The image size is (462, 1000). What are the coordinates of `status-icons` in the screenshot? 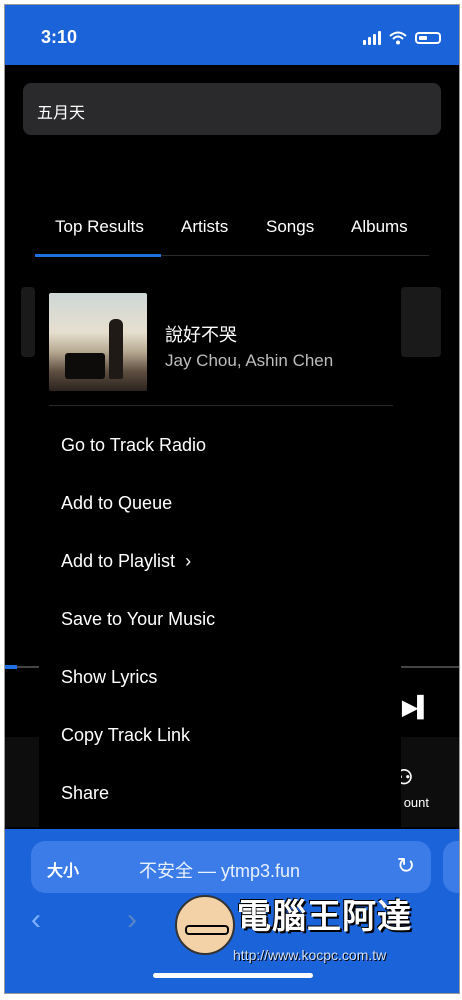 It's located at (402, 38).